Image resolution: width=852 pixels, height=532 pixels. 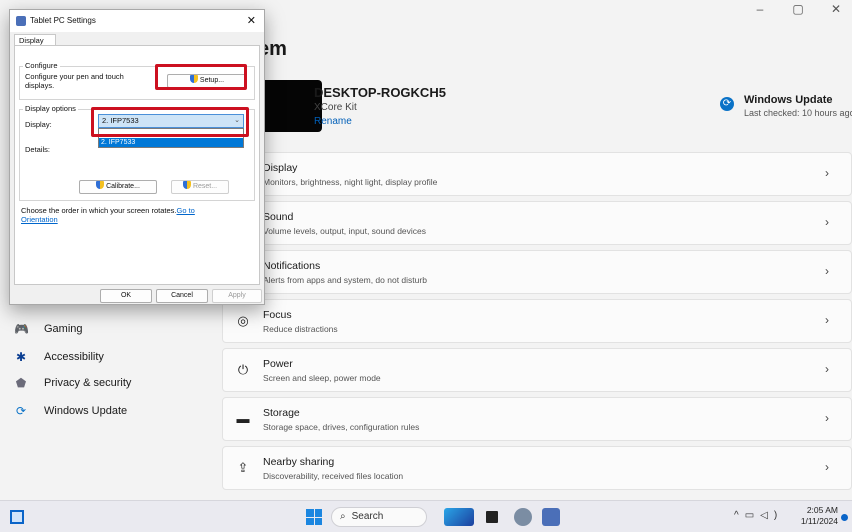 What do you see at coordinates (335, 107) in the screenshot?
I see `device-model: XCore Kit` at bounding box center [335, 107].